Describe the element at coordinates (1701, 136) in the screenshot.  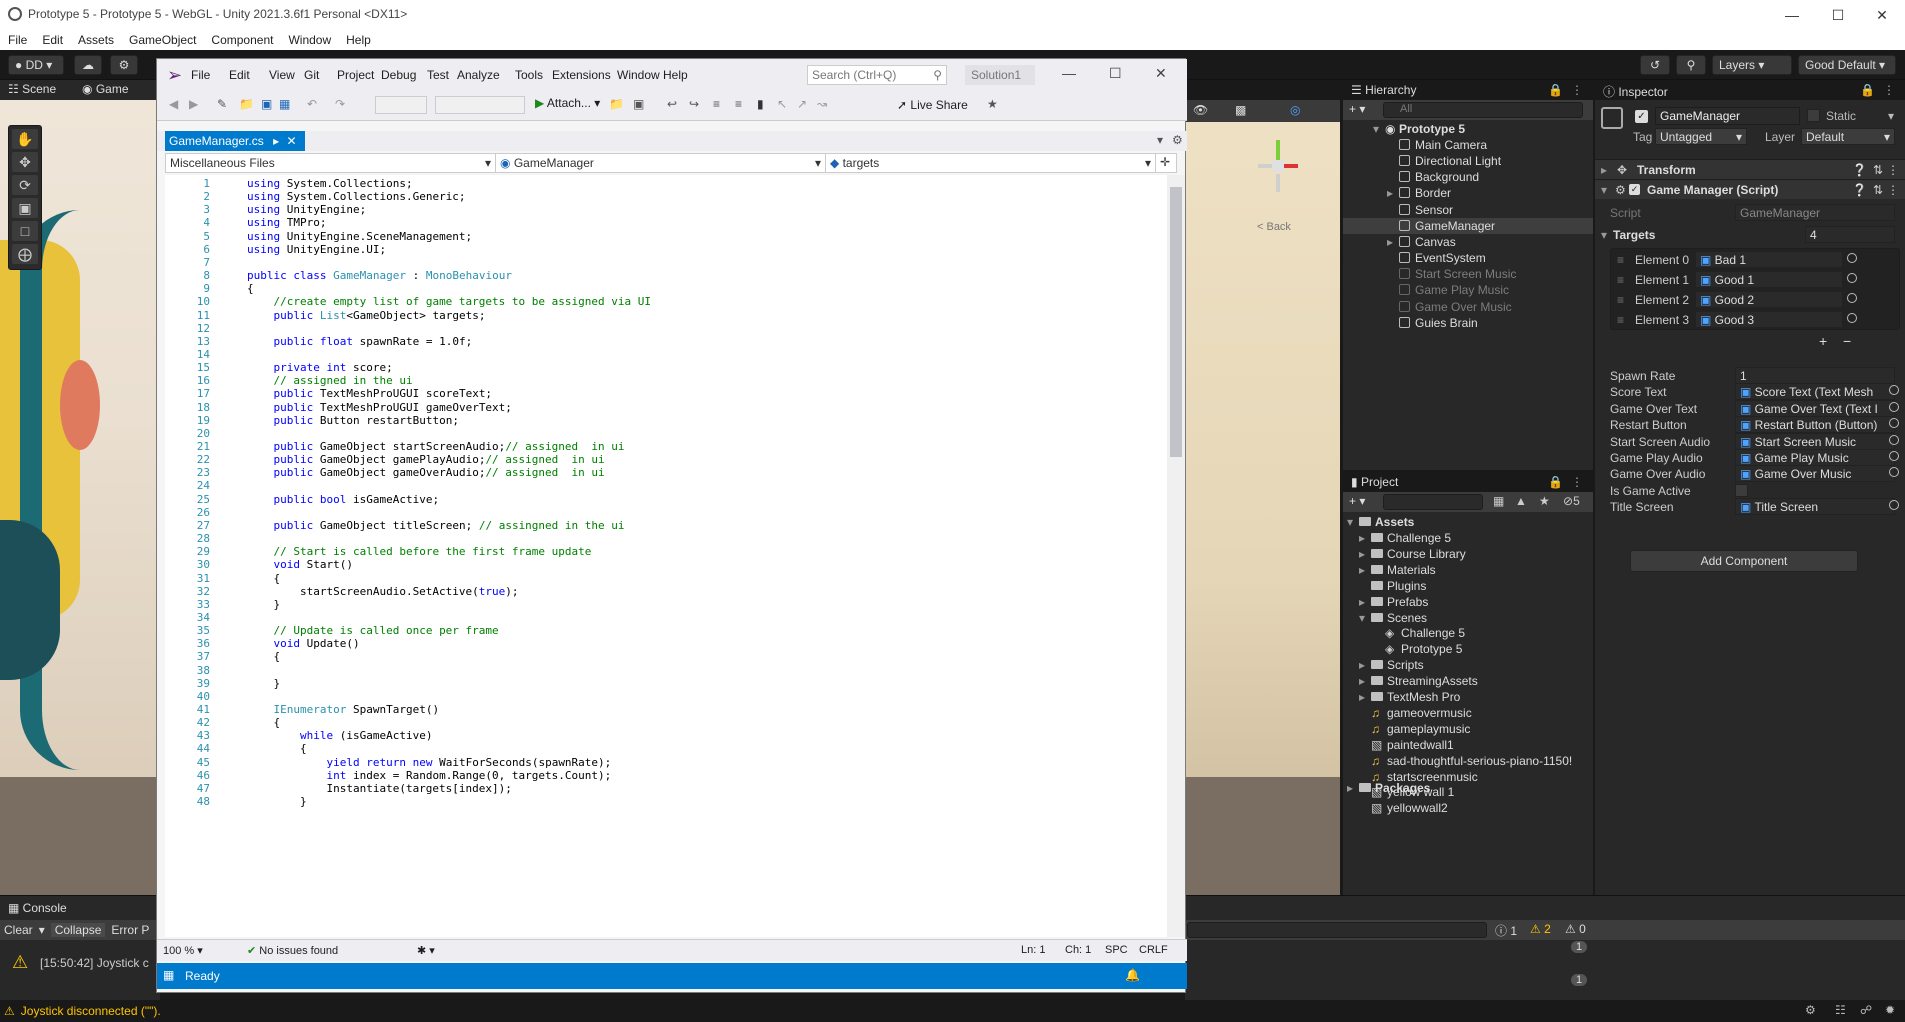
I see `tag-dropdown: Untagged ▾` at that location.